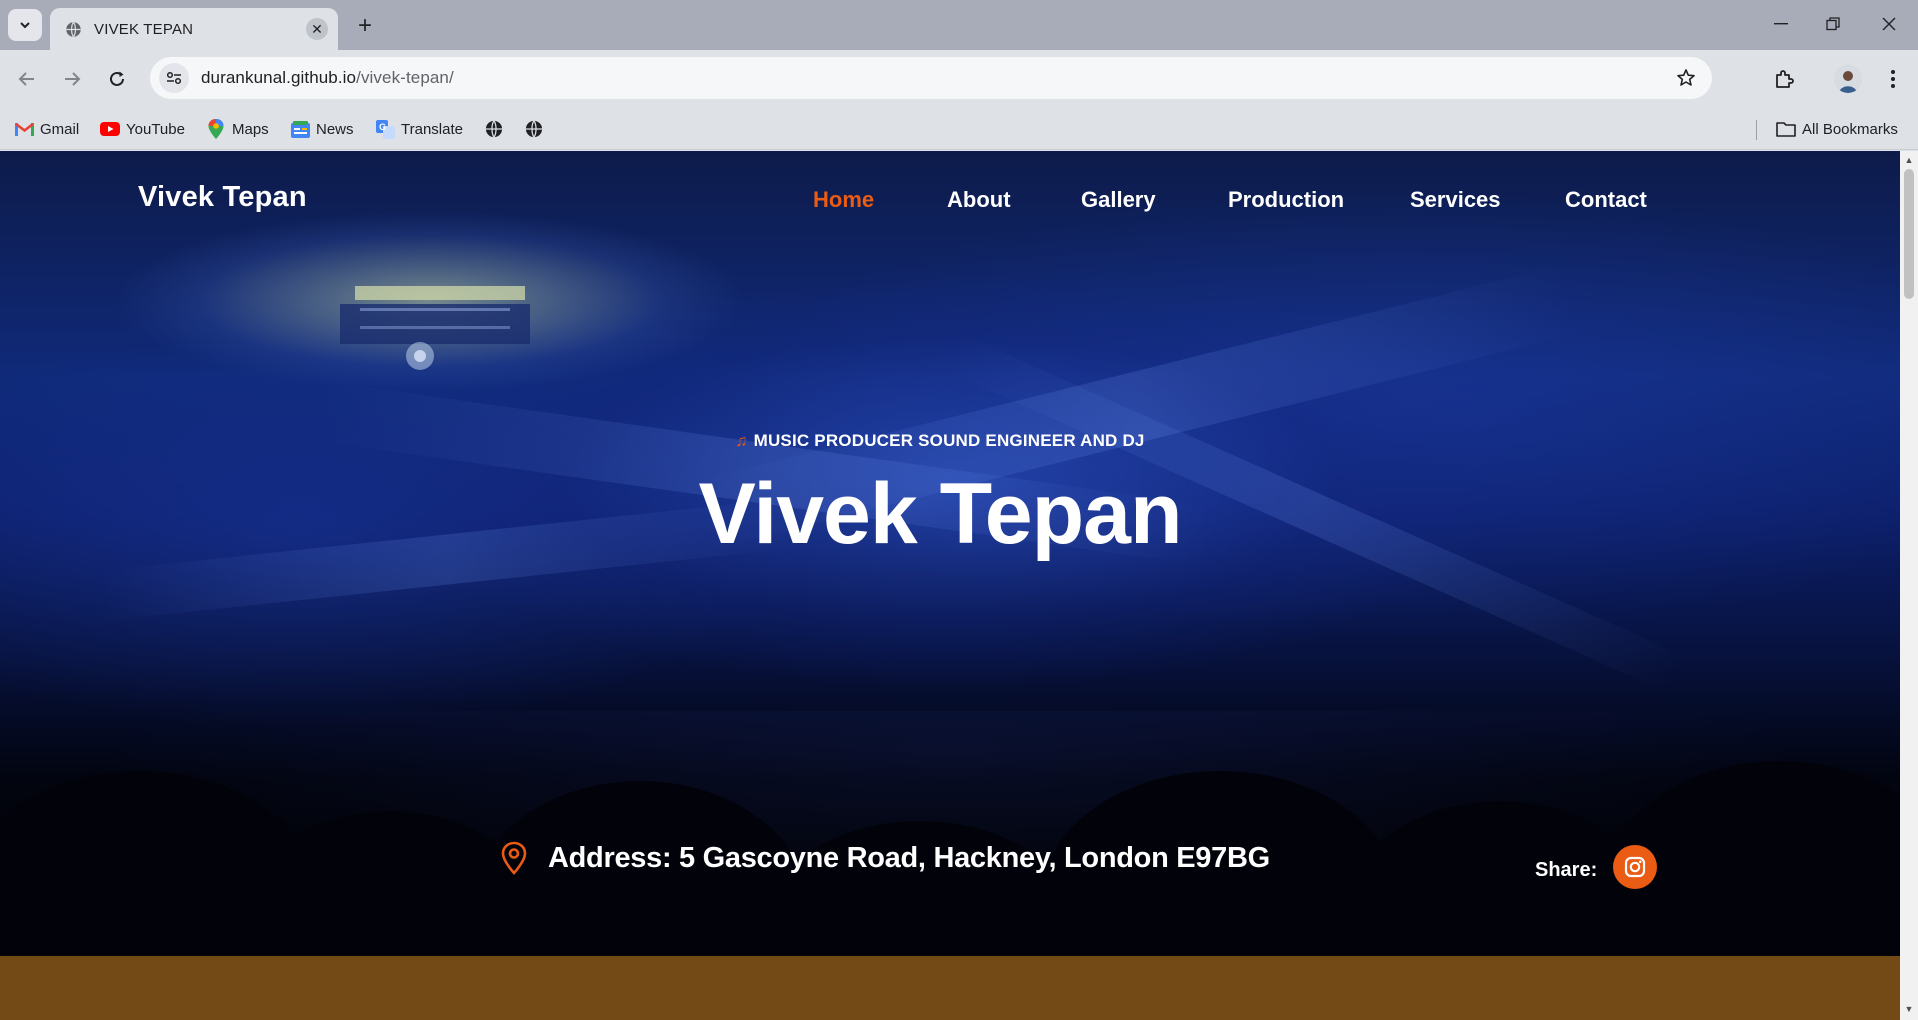 The height and width of the screenshot is (1020, 1918). What do you see at coordinates (144, 29) in the screenshot?
I see `tab-title: VIVEK TEPAN` at bounding box center [144, 29].